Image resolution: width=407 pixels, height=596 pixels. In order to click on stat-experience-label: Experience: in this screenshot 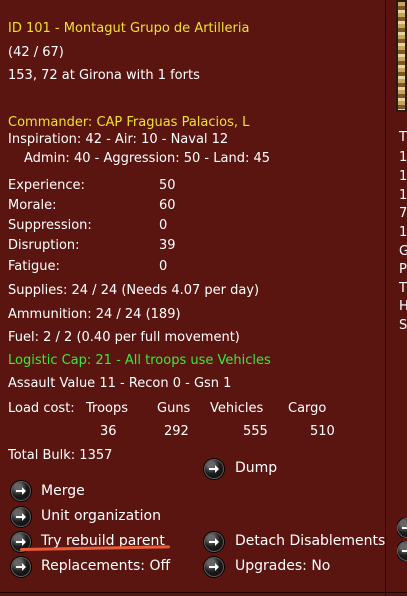, I will do `click(46, 185)`.